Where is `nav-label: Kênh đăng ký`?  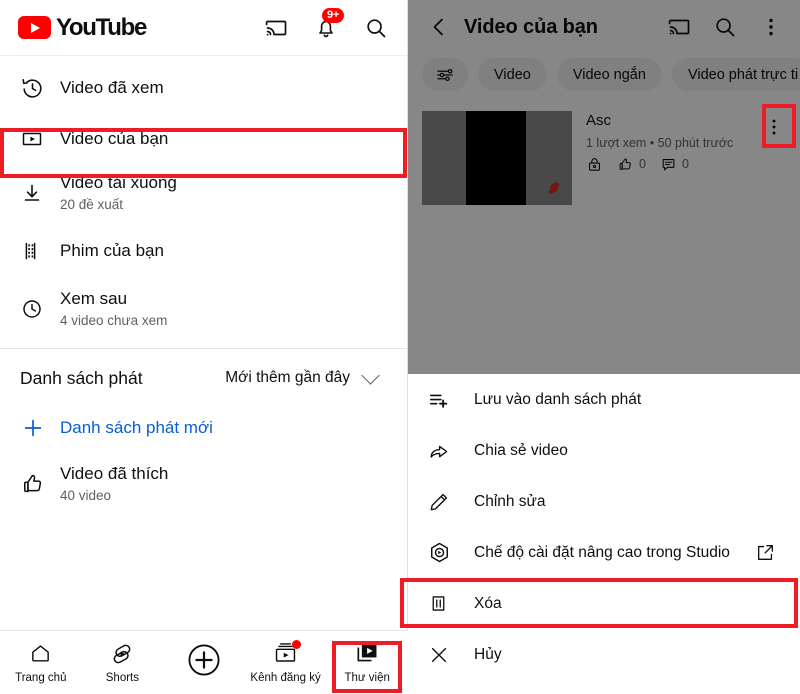
nav-label: Kênh đăng ký is located at coordinates (285, 677).